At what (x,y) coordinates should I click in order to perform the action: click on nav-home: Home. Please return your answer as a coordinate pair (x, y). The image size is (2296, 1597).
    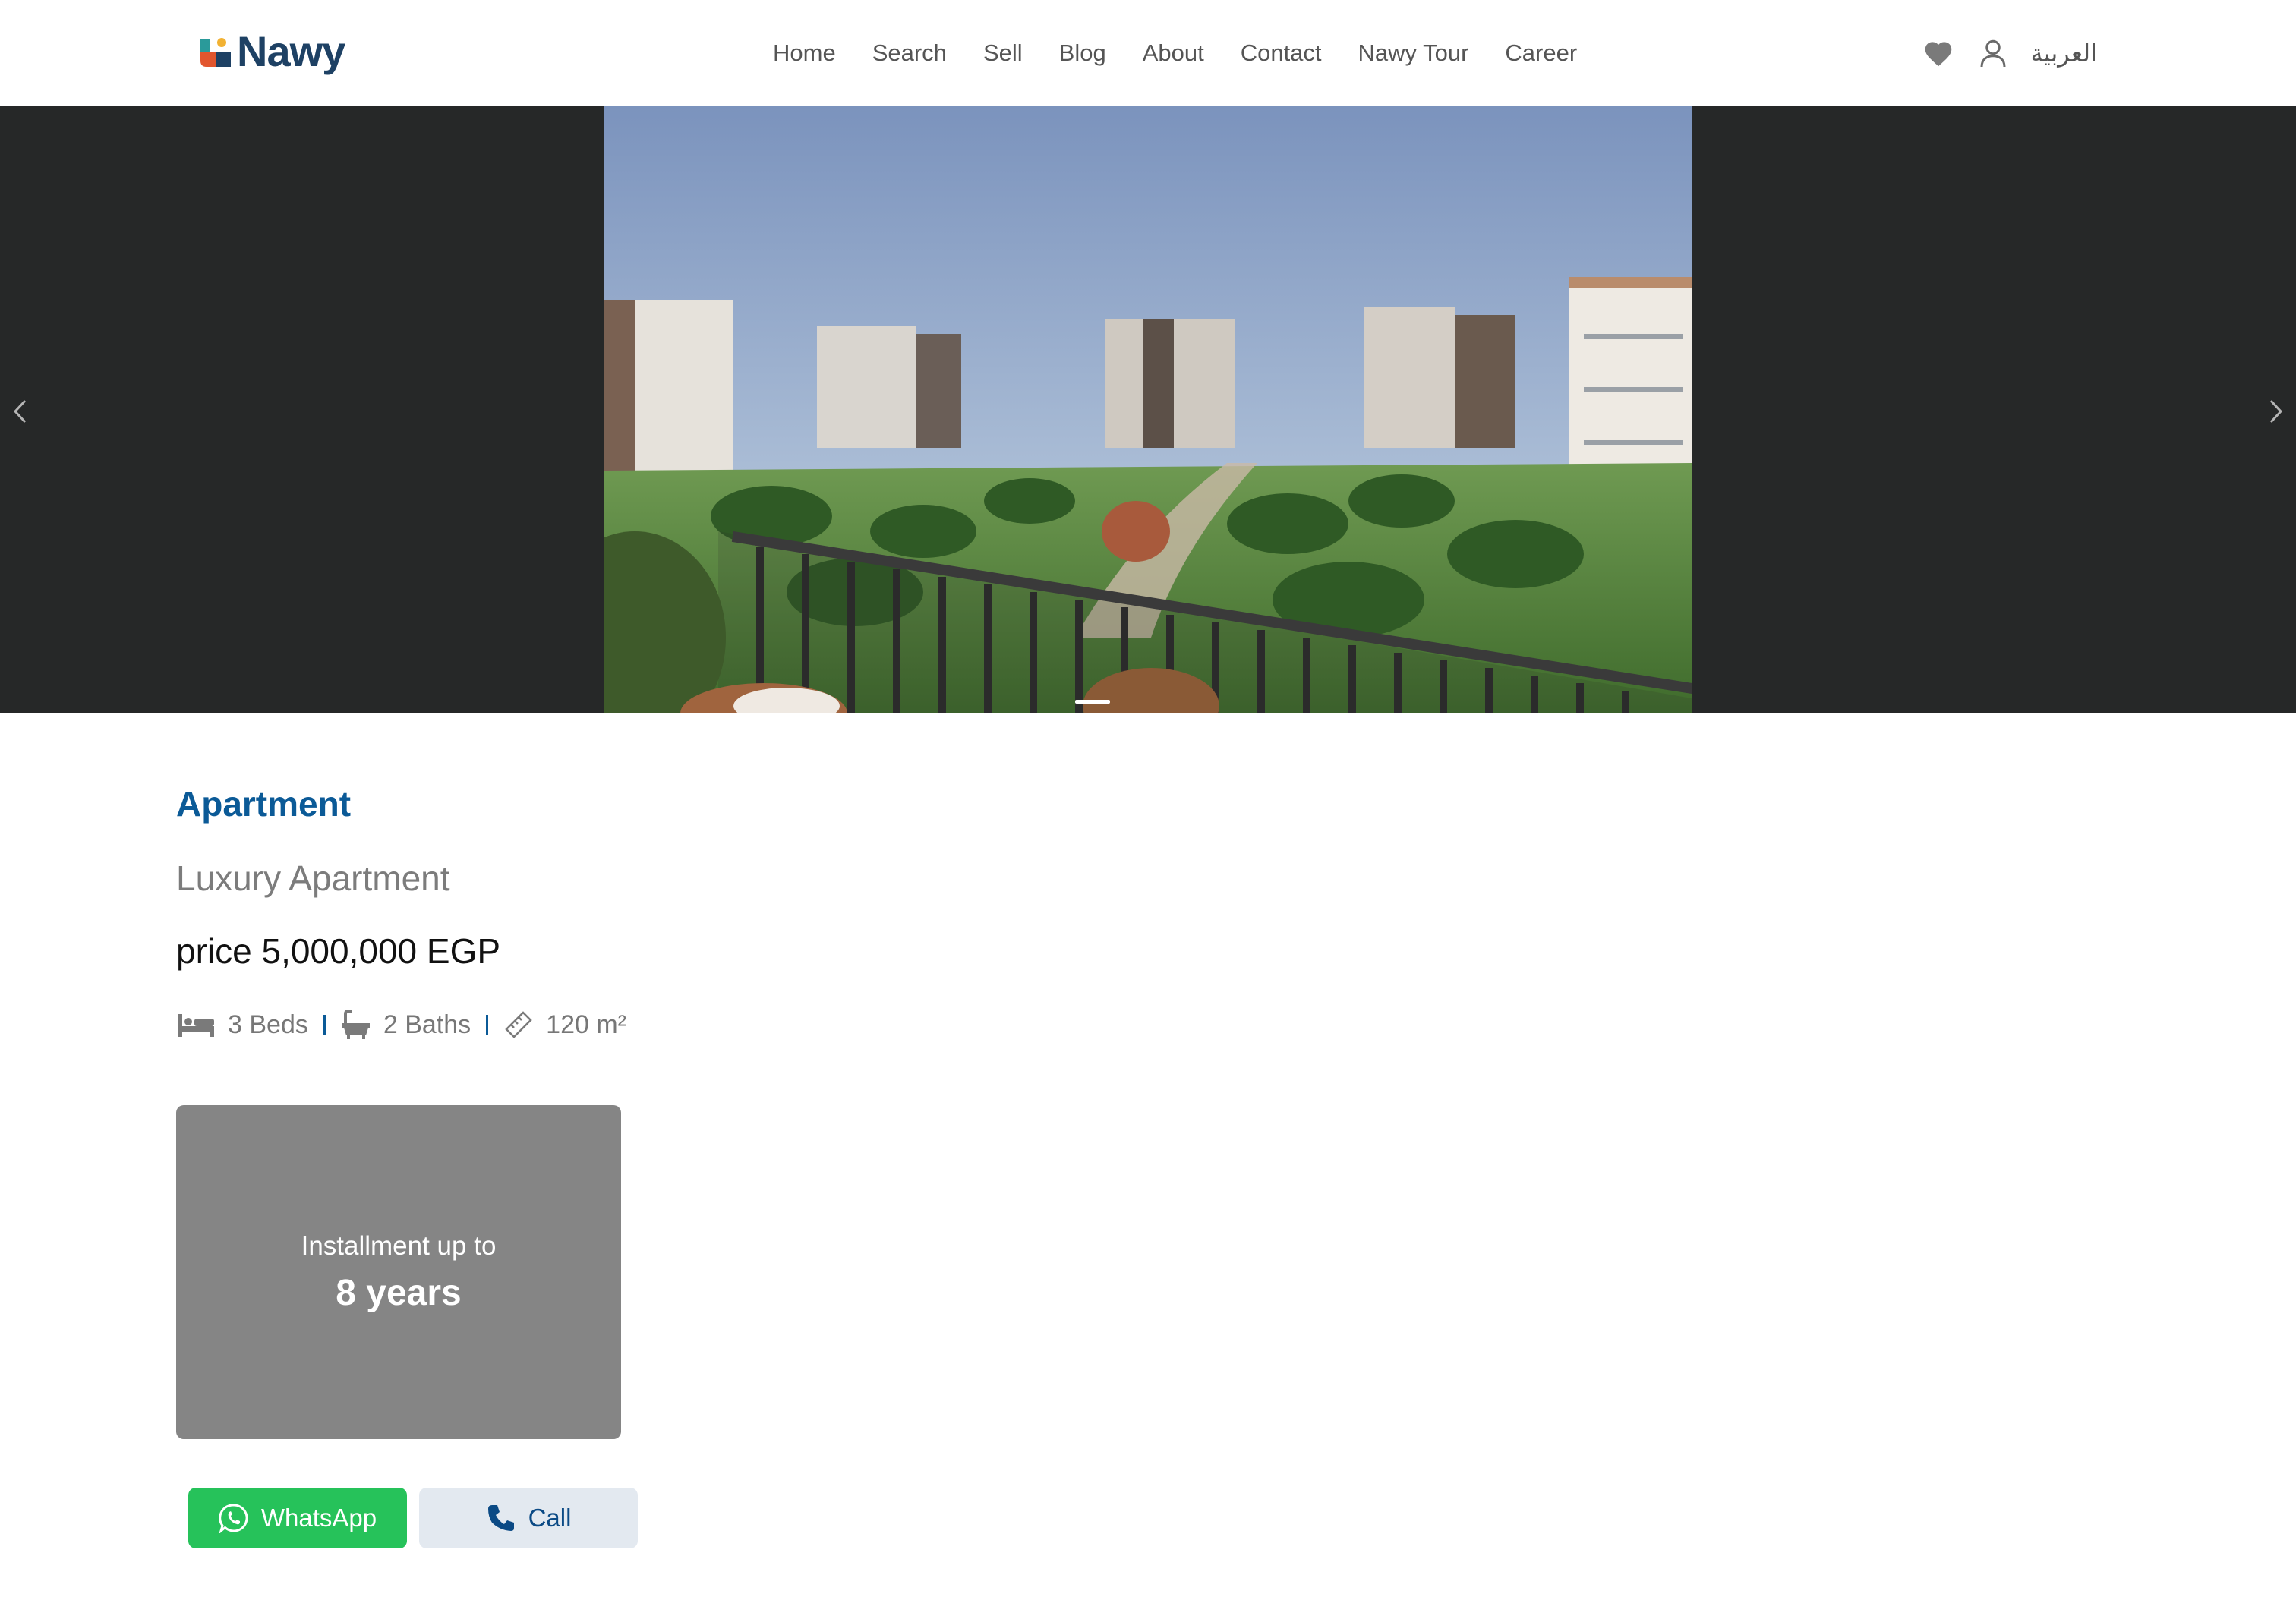
    Looking at the image, I should click on (805, 53).